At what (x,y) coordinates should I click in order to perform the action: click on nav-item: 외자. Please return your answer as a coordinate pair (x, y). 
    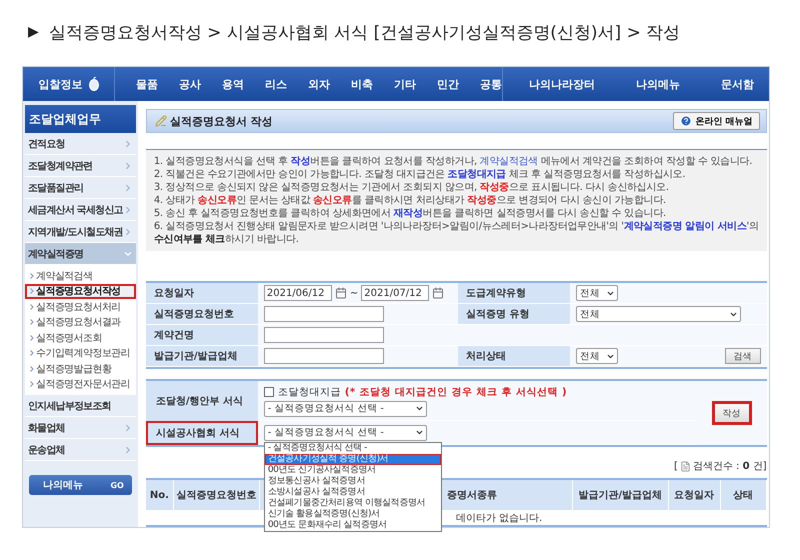
    Looking at the image, I should click on (319, 84).